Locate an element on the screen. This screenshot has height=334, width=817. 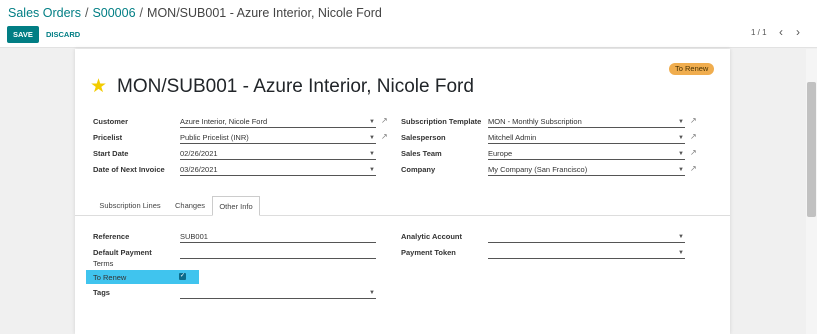
breadcrumb-current: MON/SUB001 - Azure Interior, Nicole Ford is located at coordinates (264, 13).